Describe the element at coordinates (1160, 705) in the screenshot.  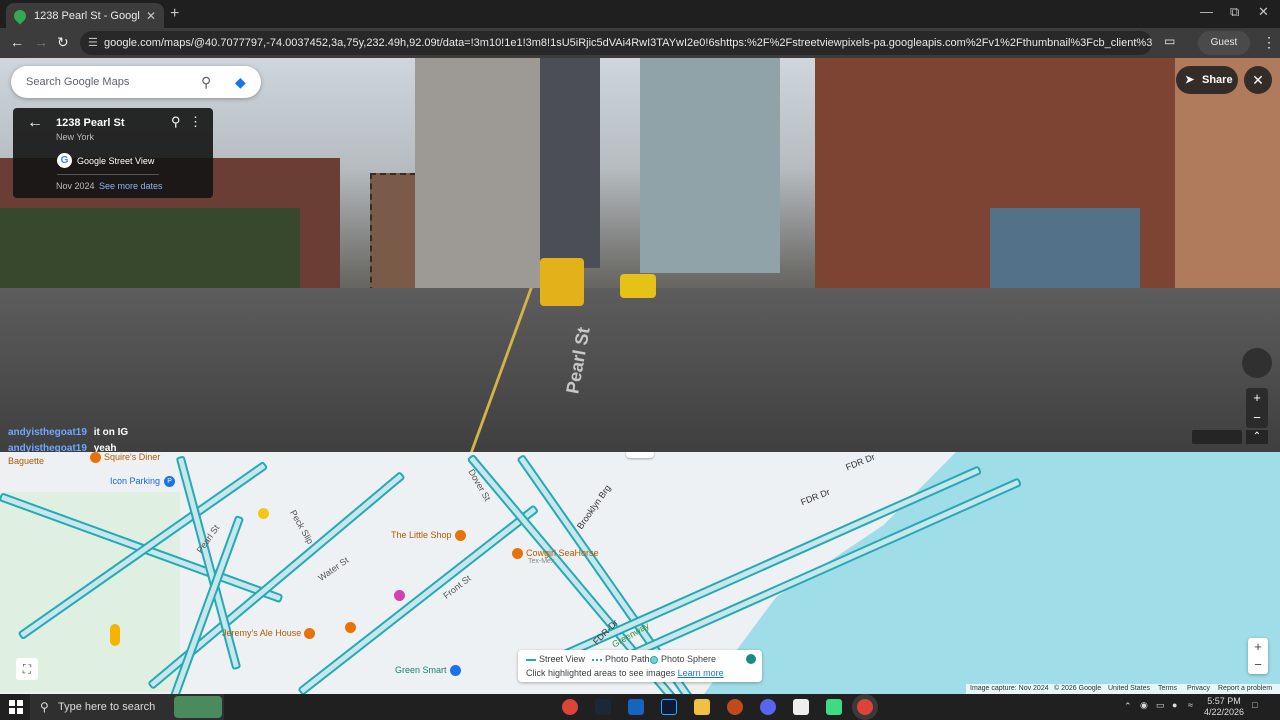
I see `tray-monitor-icon: ▭` at that location.